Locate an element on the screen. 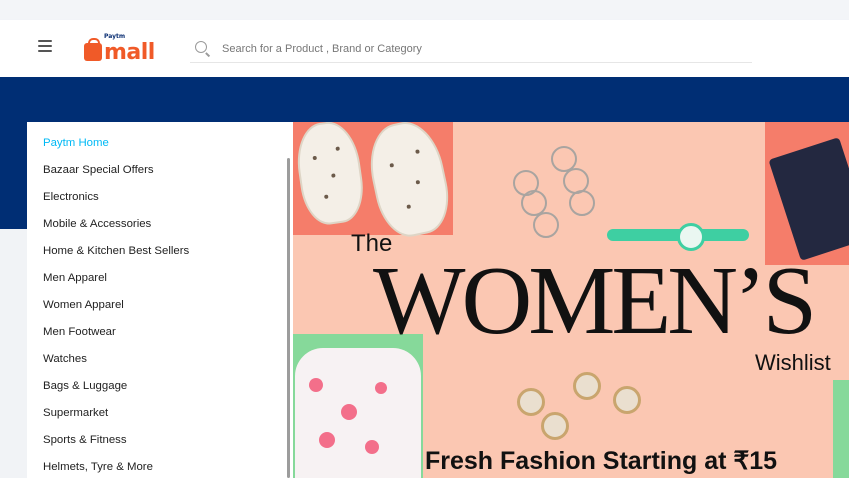 Image resolution: width=849 pixels, height=478 pixels. menu-item-watches: Watches is located at coordinates (65, 359).